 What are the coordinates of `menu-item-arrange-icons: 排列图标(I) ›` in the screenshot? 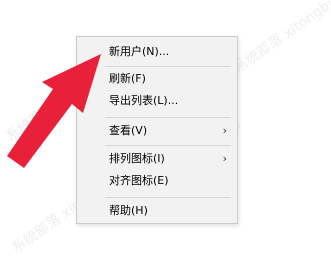 It's located at (157, 159).